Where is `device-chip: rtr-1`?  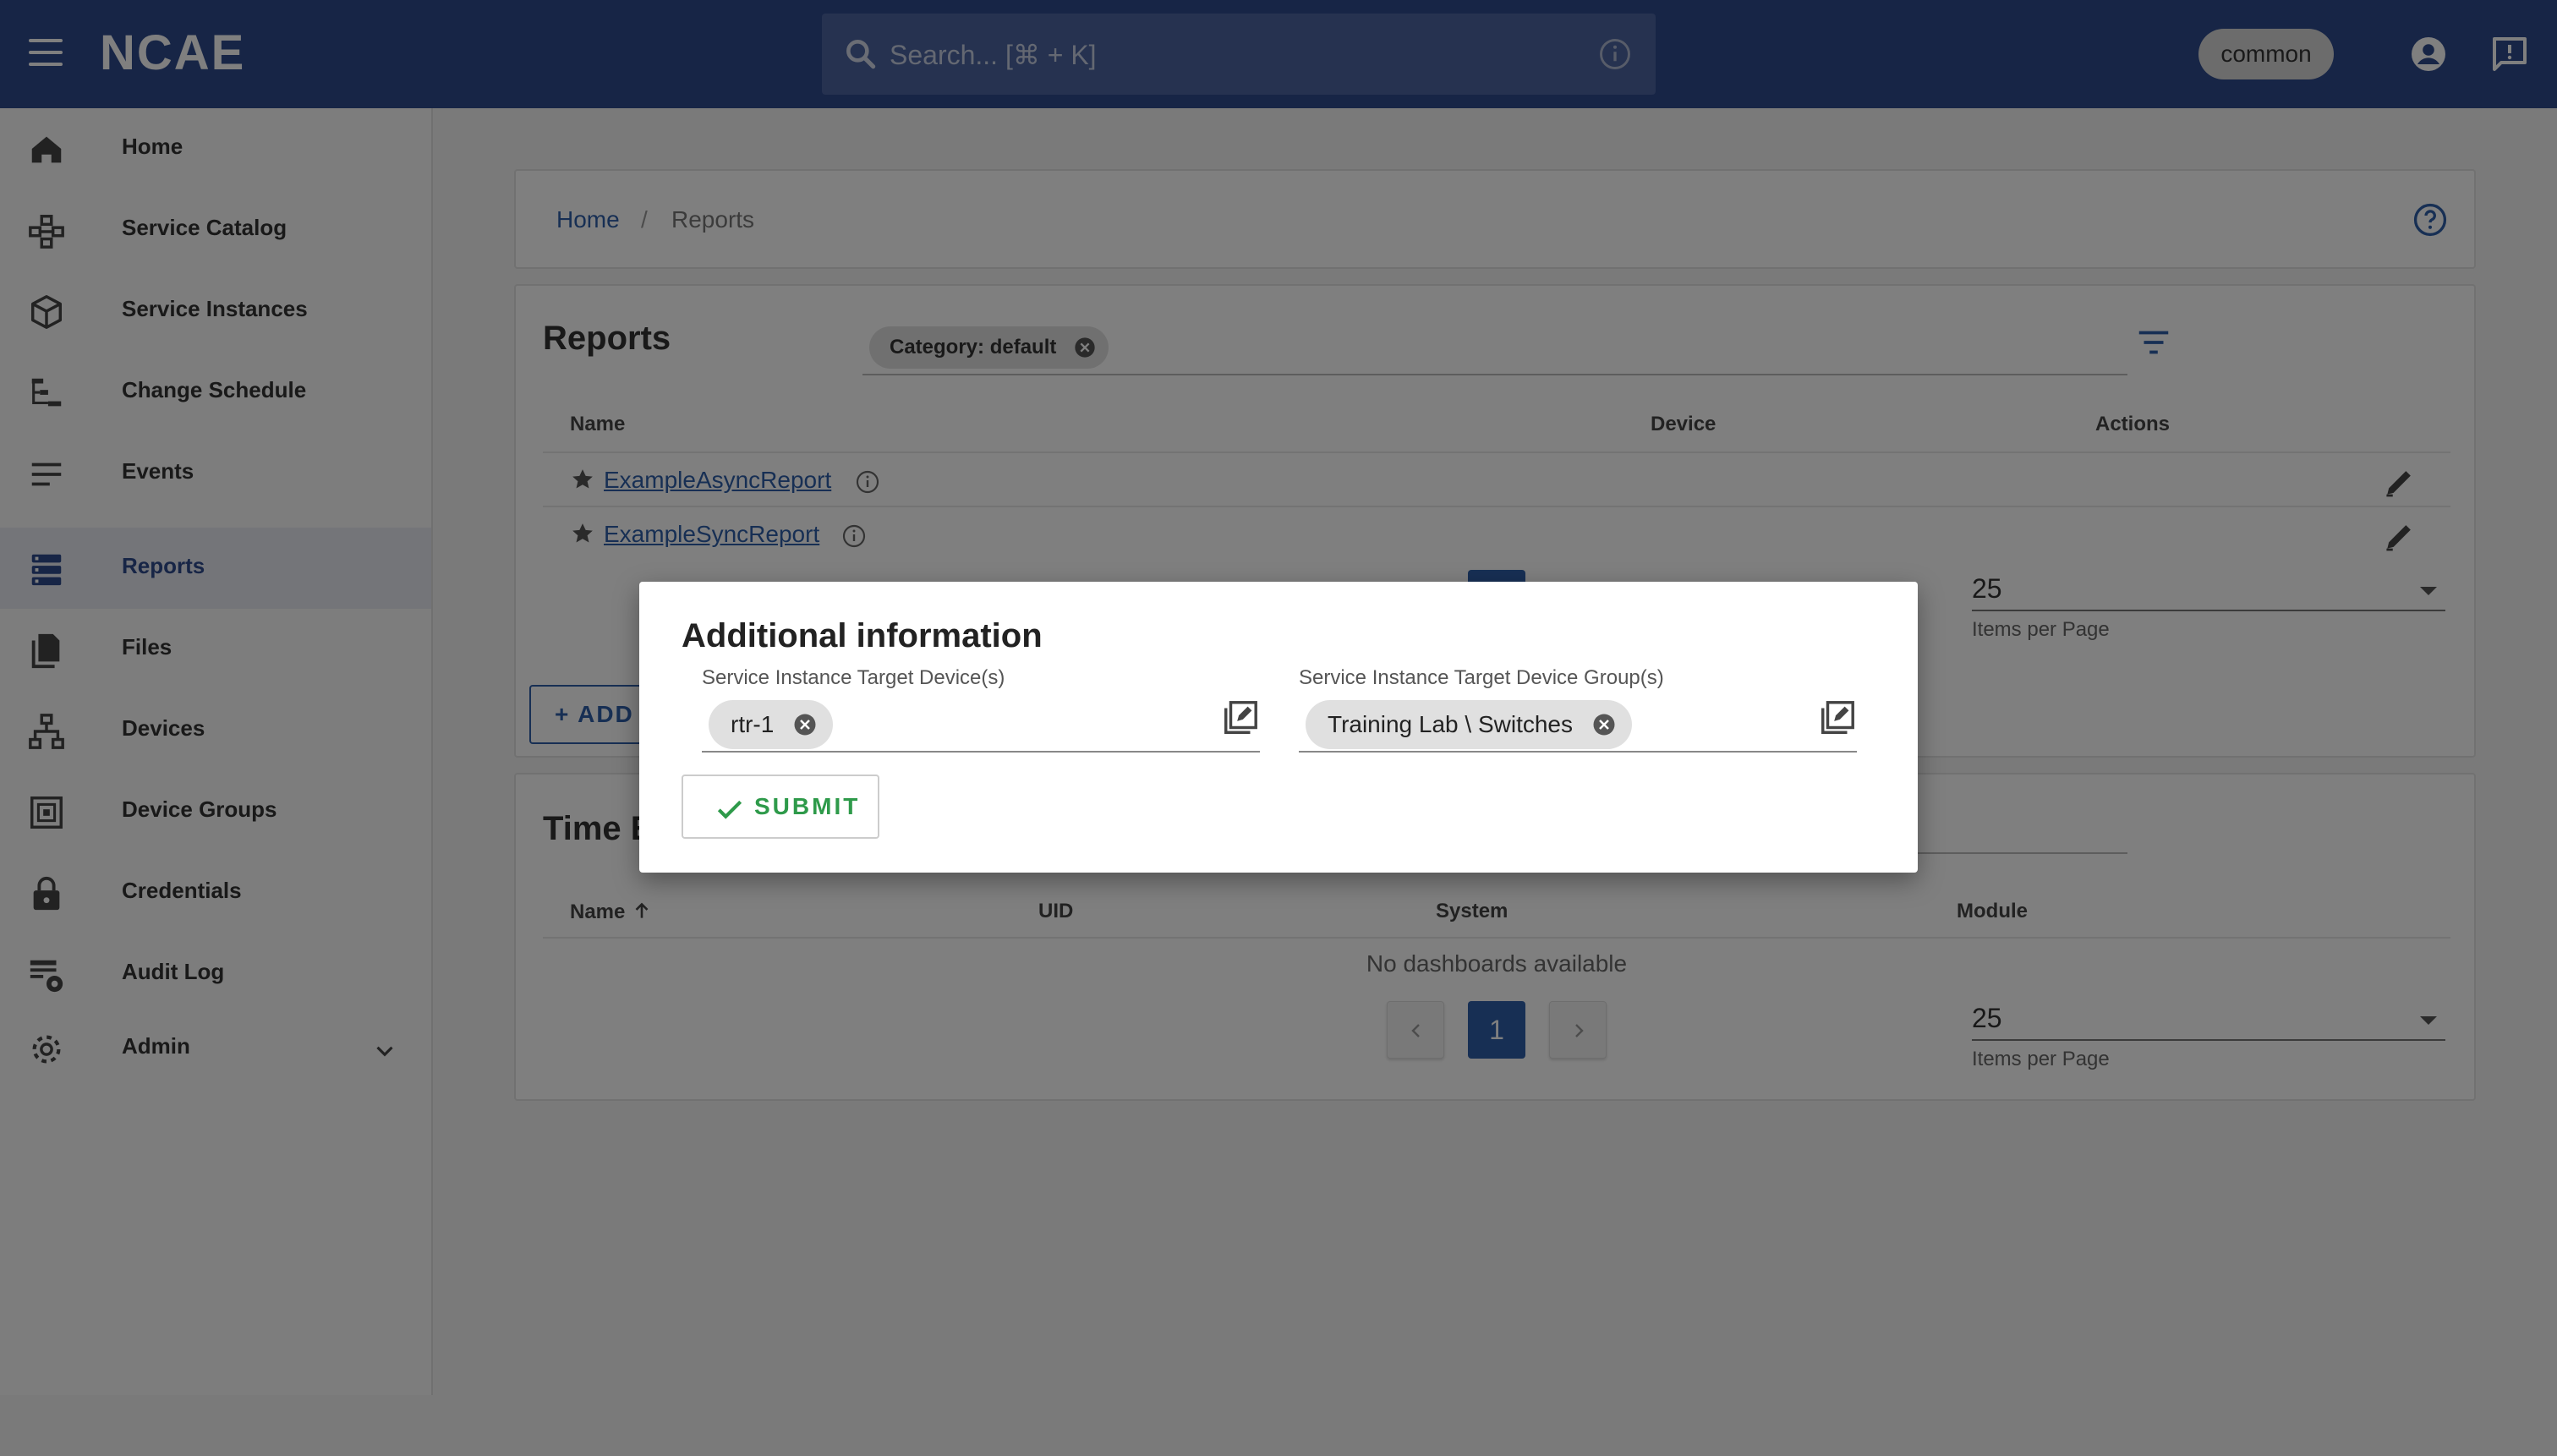 device-chip: rtr-1 is located at coordinates (771, 724).